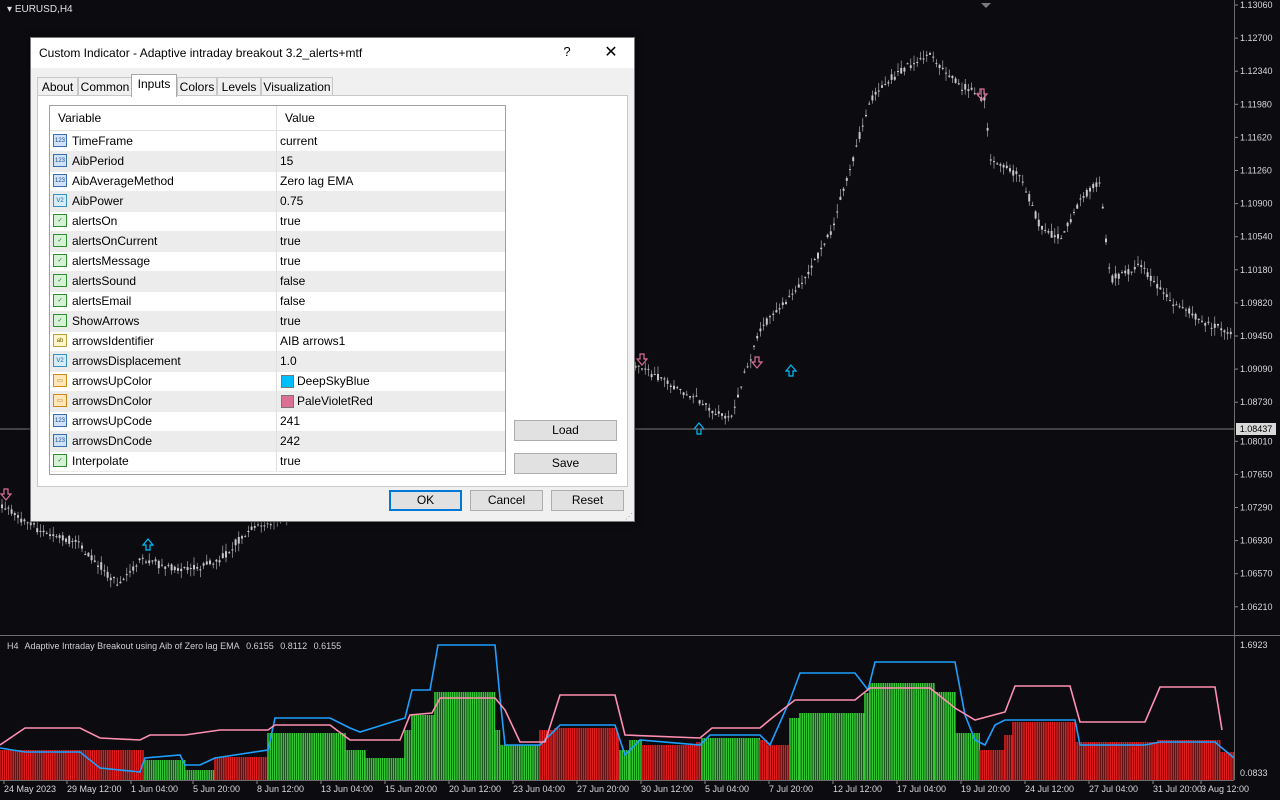 The image size is (1280, 800). What do you see at coordinates (57, 86) in the screenshot?
I see `tab-about: About` at bounding box center [57, 86].